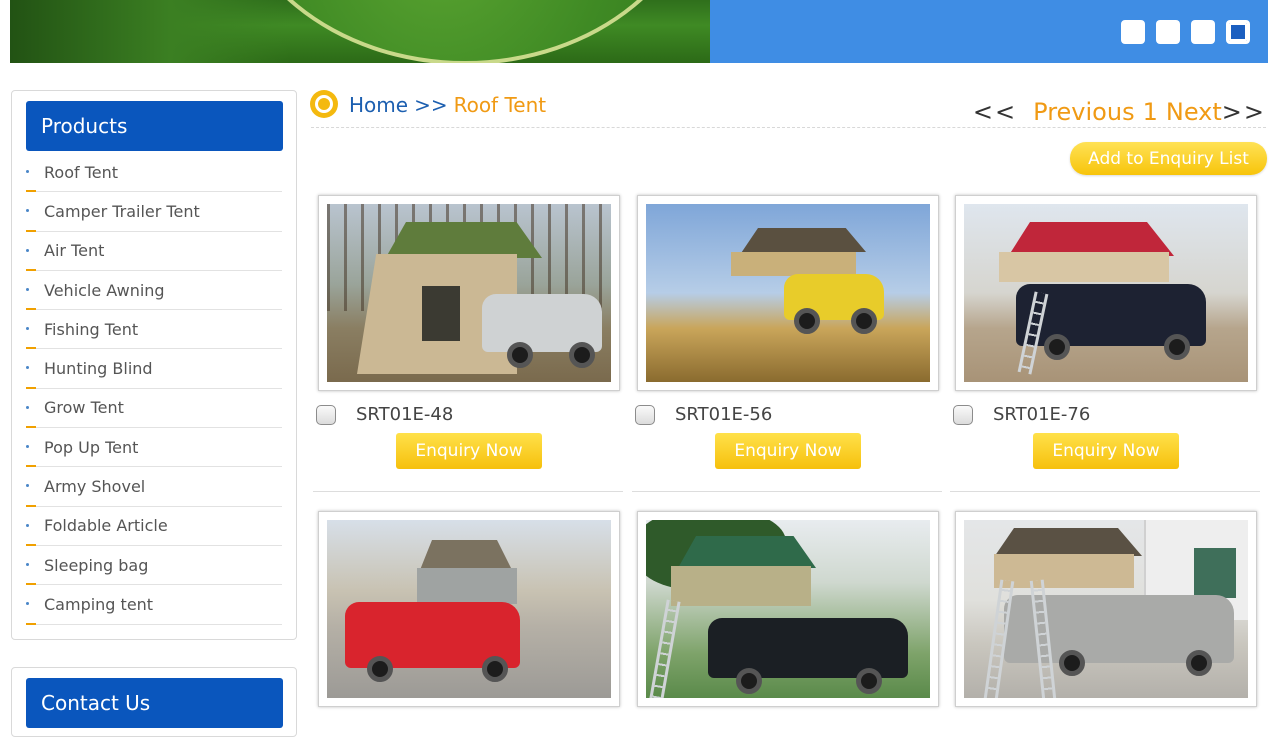  What do you see at coordinates (154, 566) in the screenshot?
I see `category-item-sleeping-bag: Sleeping bag` at bounding box center [154, 566].